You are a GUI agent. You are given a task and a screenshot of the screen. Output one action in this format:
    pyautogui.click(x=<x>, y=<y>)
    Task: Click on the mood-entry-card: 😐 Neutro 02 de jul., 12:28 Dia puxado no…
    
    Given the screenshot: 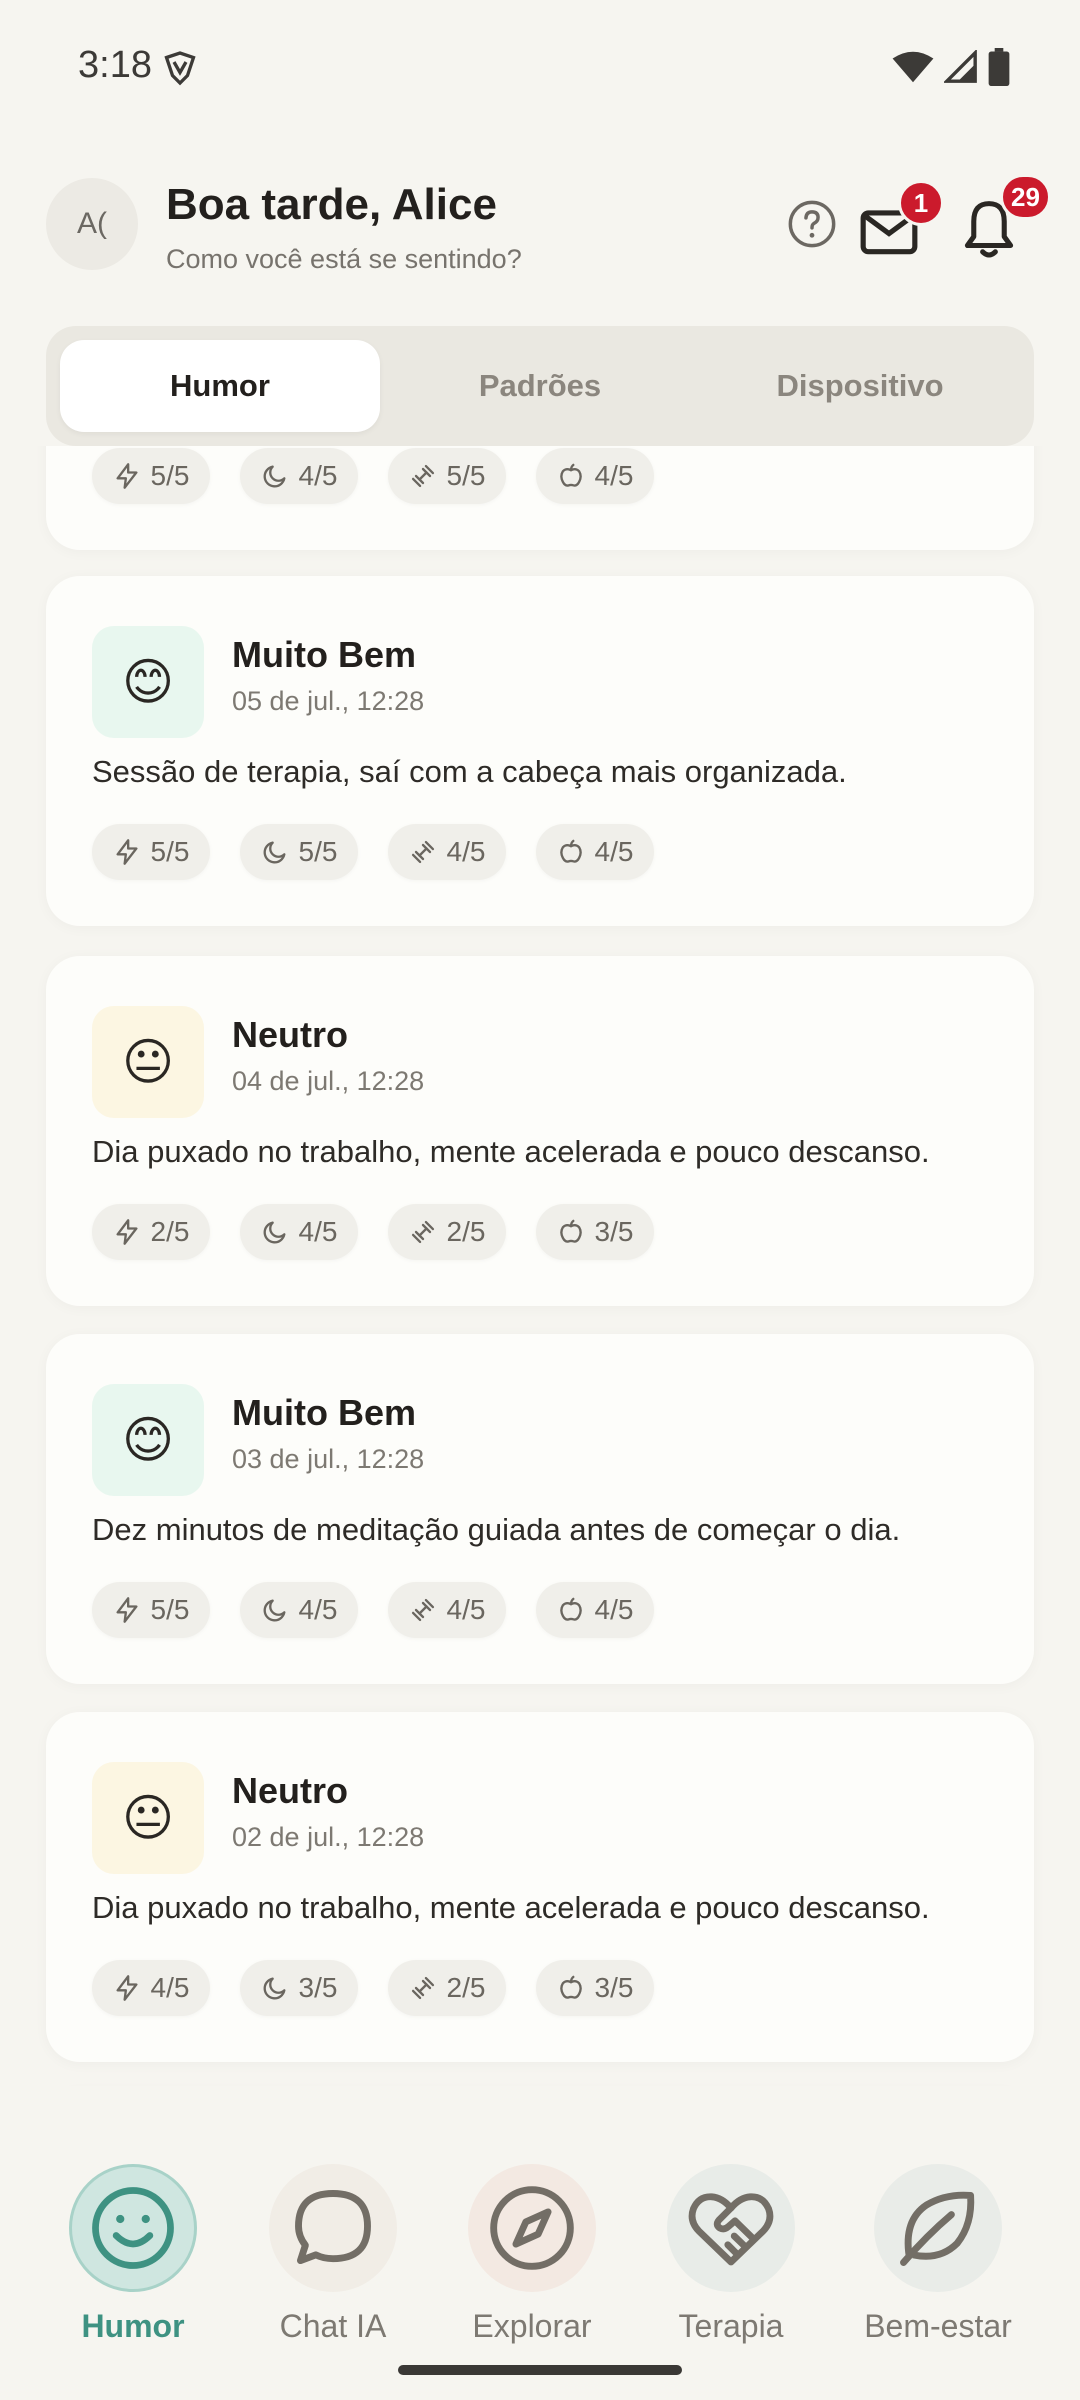 What is the action you would take?
    pyautogui.click(x=540, y=1887)
    